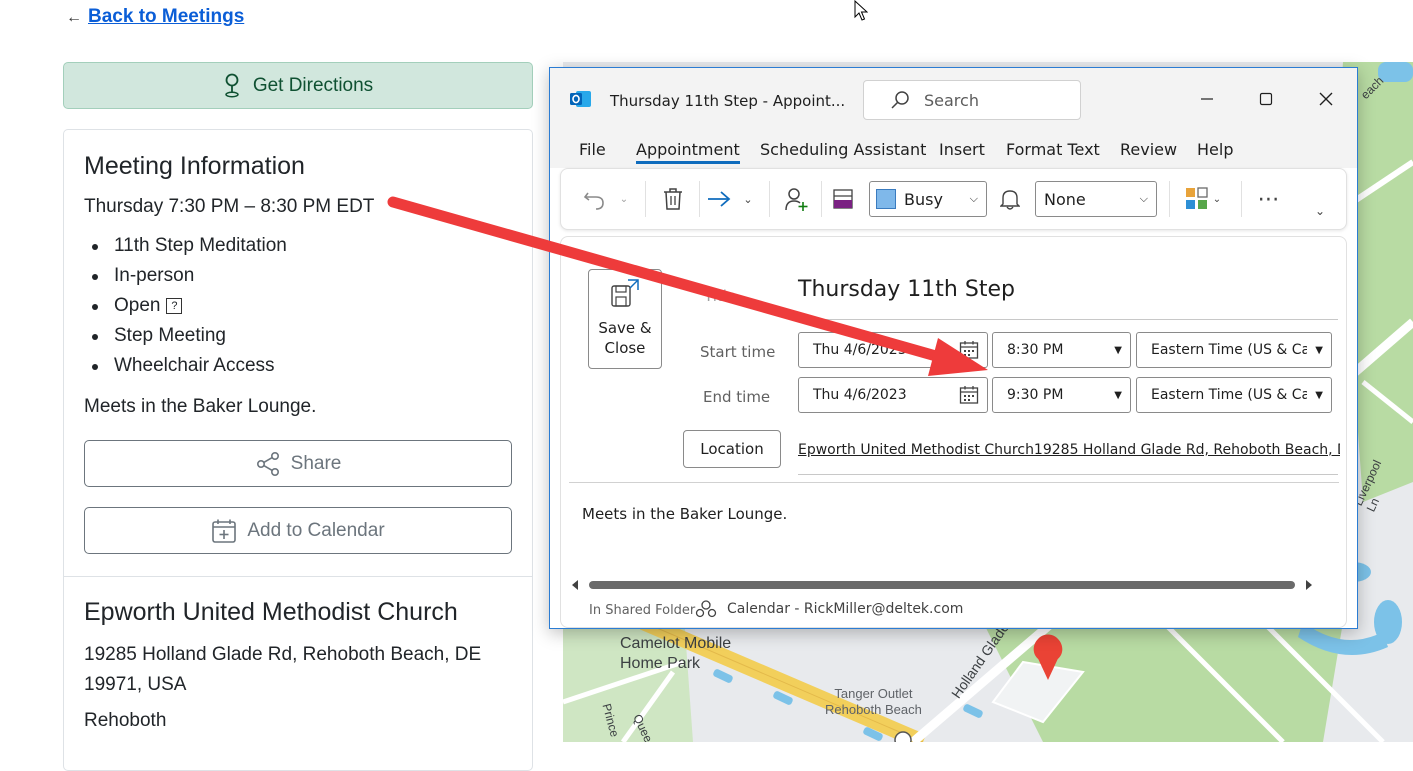  What do you see at coordinates (893, 395) in the screenshot?
I see `end-date-field: Thu 4/6/2023` at bounding box center [893, 395].